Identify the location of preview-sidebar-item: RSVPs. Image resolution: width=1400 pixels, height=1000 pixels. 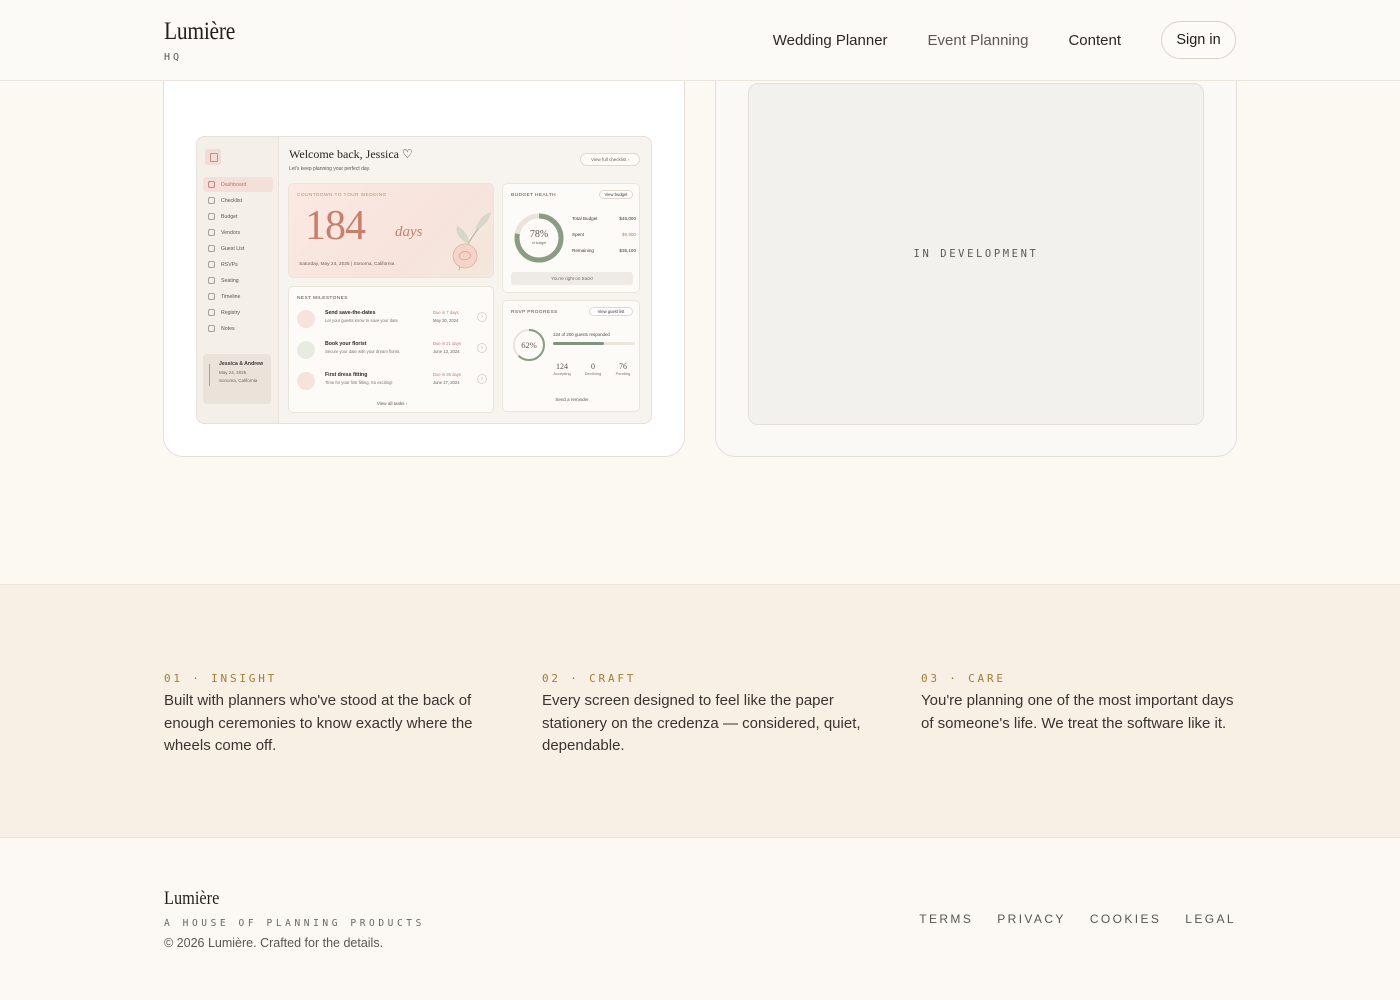
(238, 264).